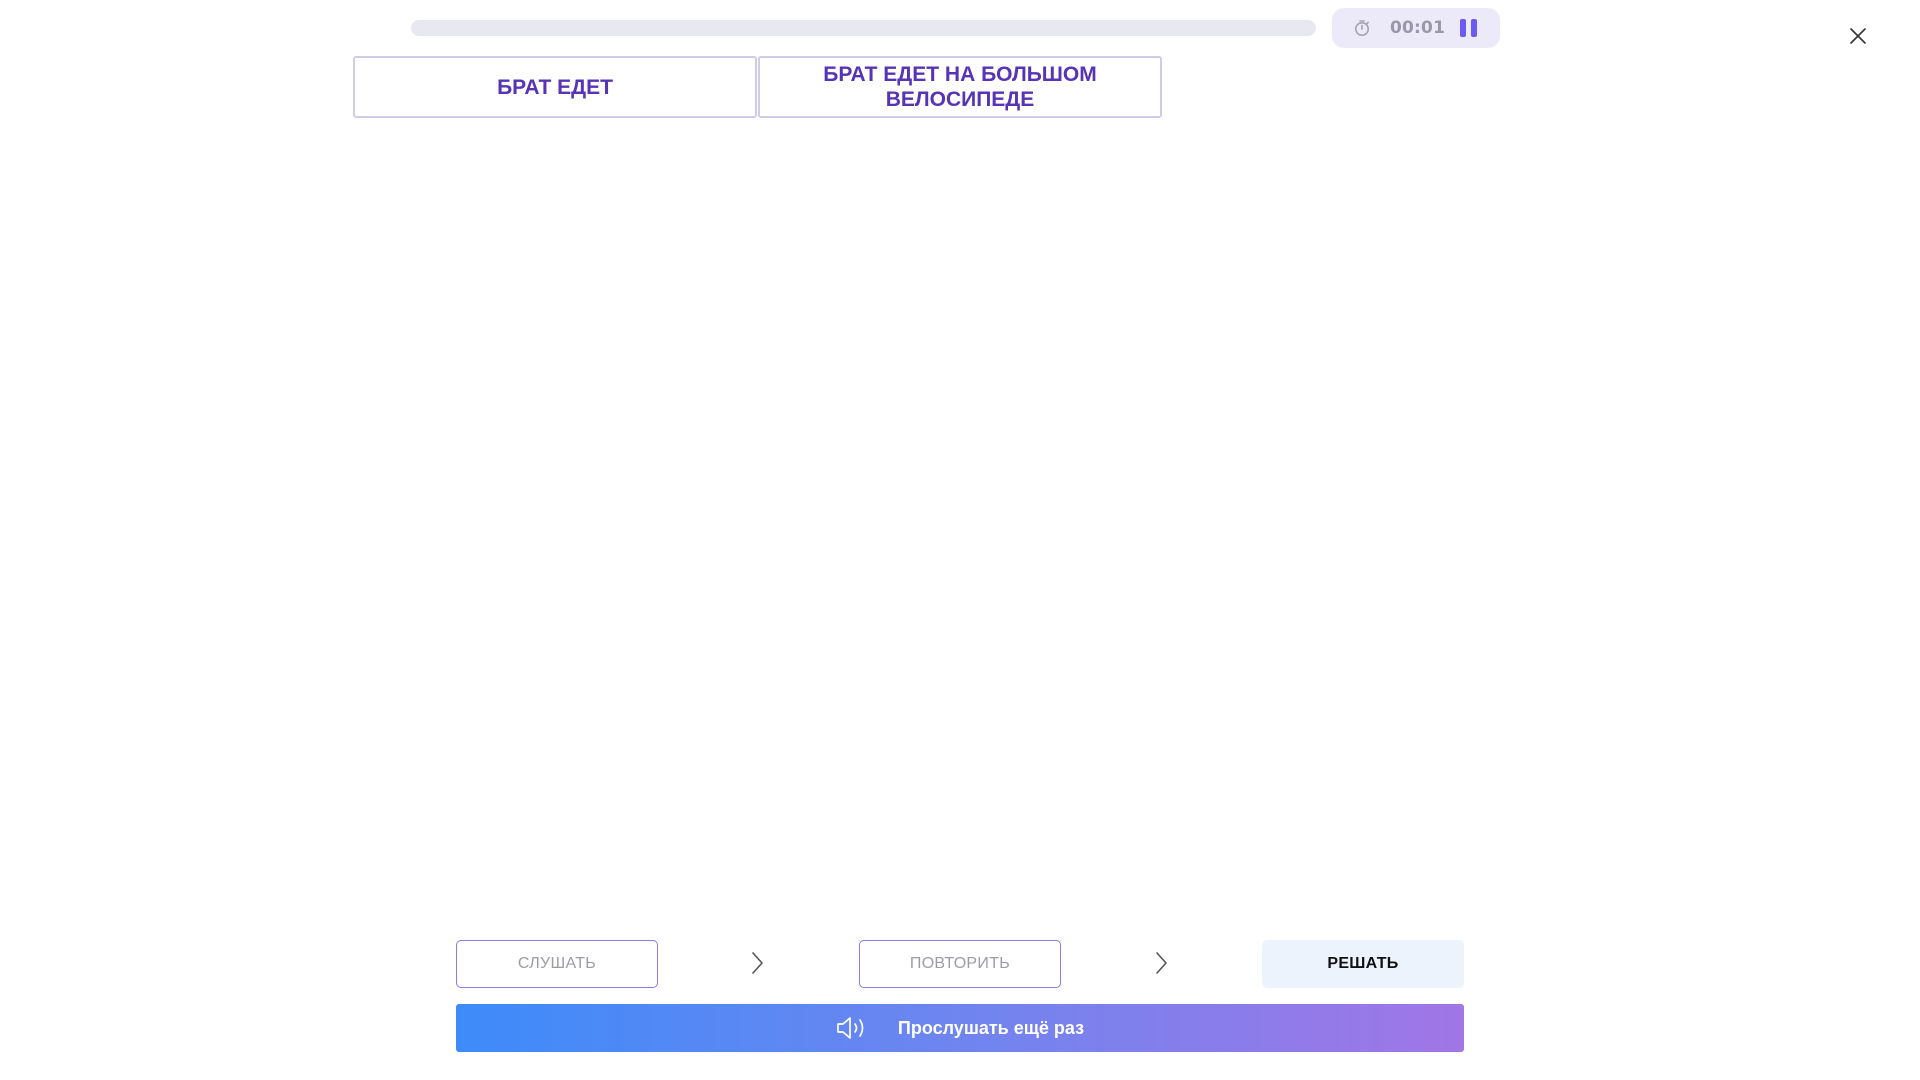  I want to click on answer-card: БРАТ ЕДЕТ НА БОЛЬШОМ ВЕЛОСИПЕДЕ, so click(960, 87).